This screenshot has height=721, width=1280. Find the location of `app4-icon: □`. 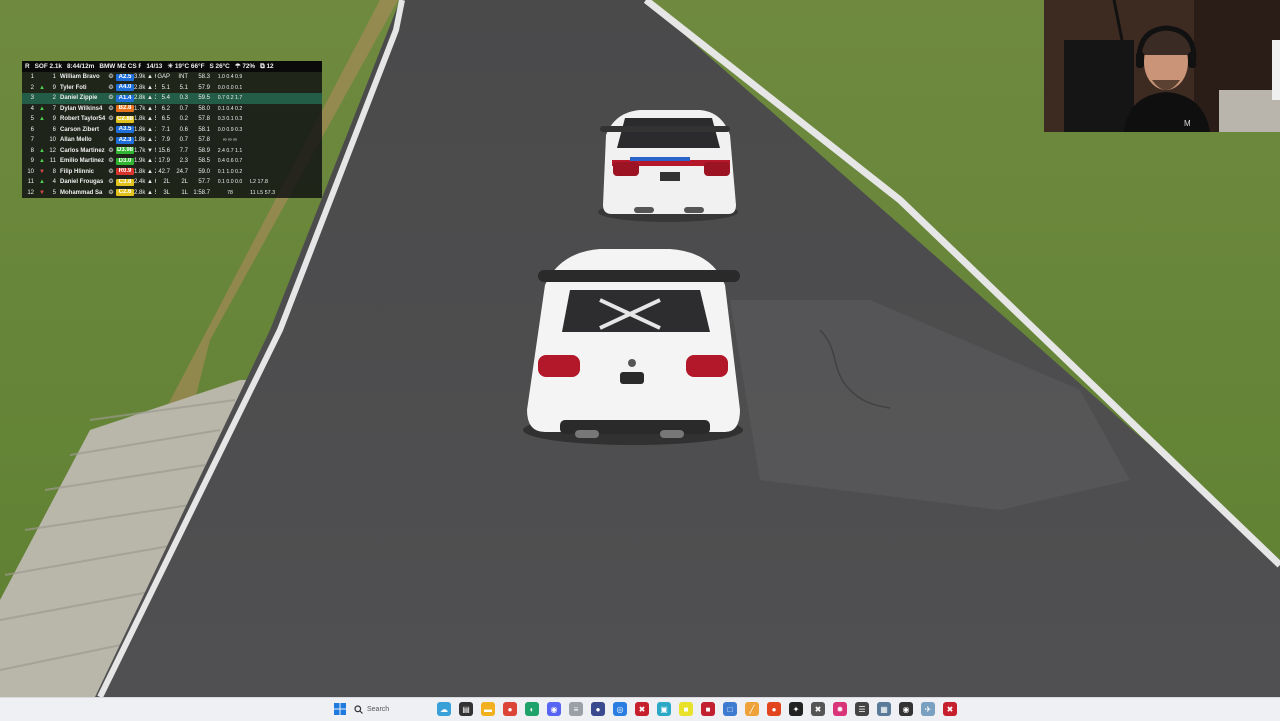

app4-icon: □ is located at coordinates (730, 709).